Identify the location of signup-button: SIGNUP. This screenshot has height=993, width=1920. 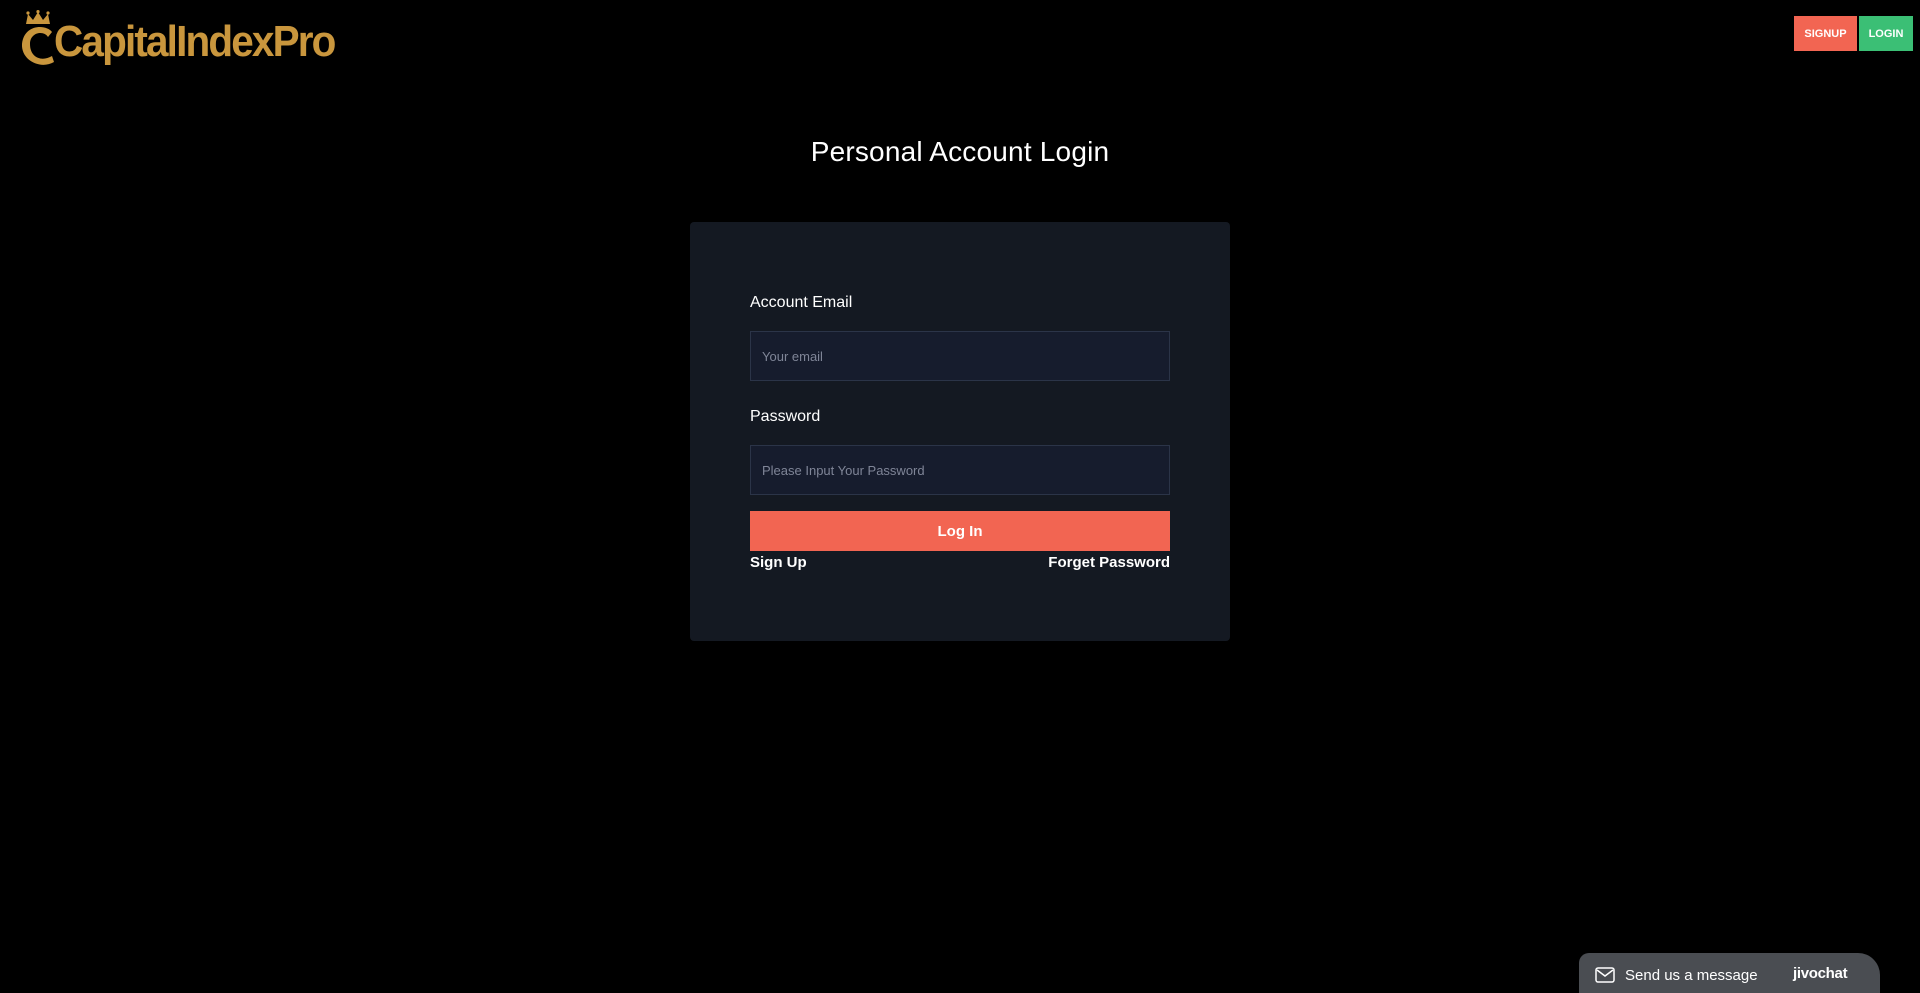
(1825, 33).